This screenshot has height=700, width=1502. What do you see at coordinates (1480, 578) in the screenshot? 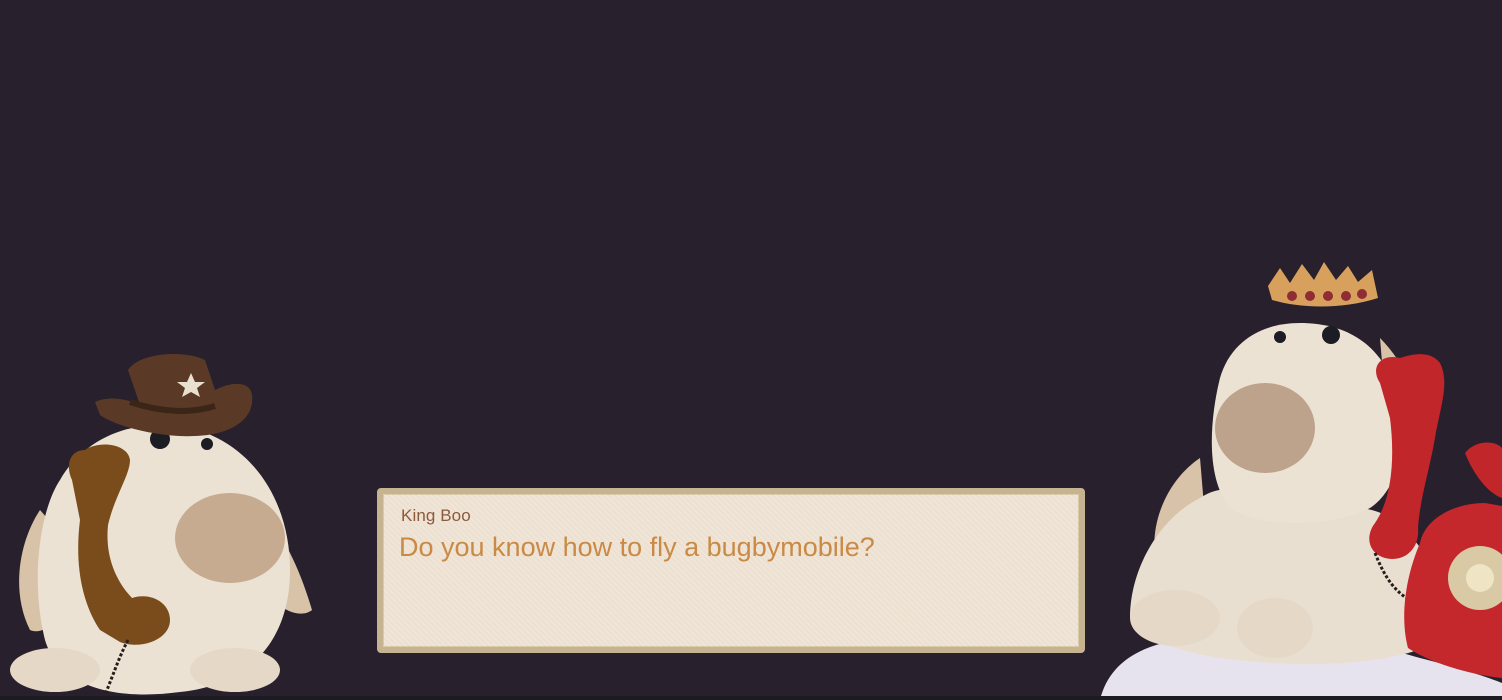
I see `rotary-dial-center` at bounding box center [1480, 578].